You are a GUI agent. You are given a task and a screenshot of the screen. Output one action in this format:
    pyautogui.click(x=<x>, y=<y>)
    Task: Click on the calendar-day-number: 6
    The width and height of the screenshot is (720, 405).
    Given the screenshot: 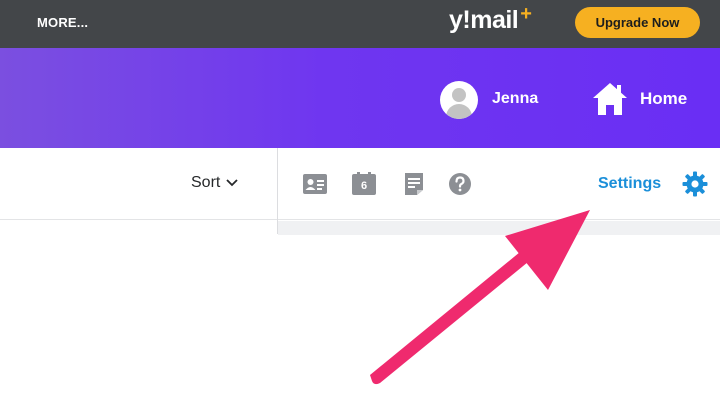 What is the action you would take?
    pyautogui.click(x=364, y=186)
    